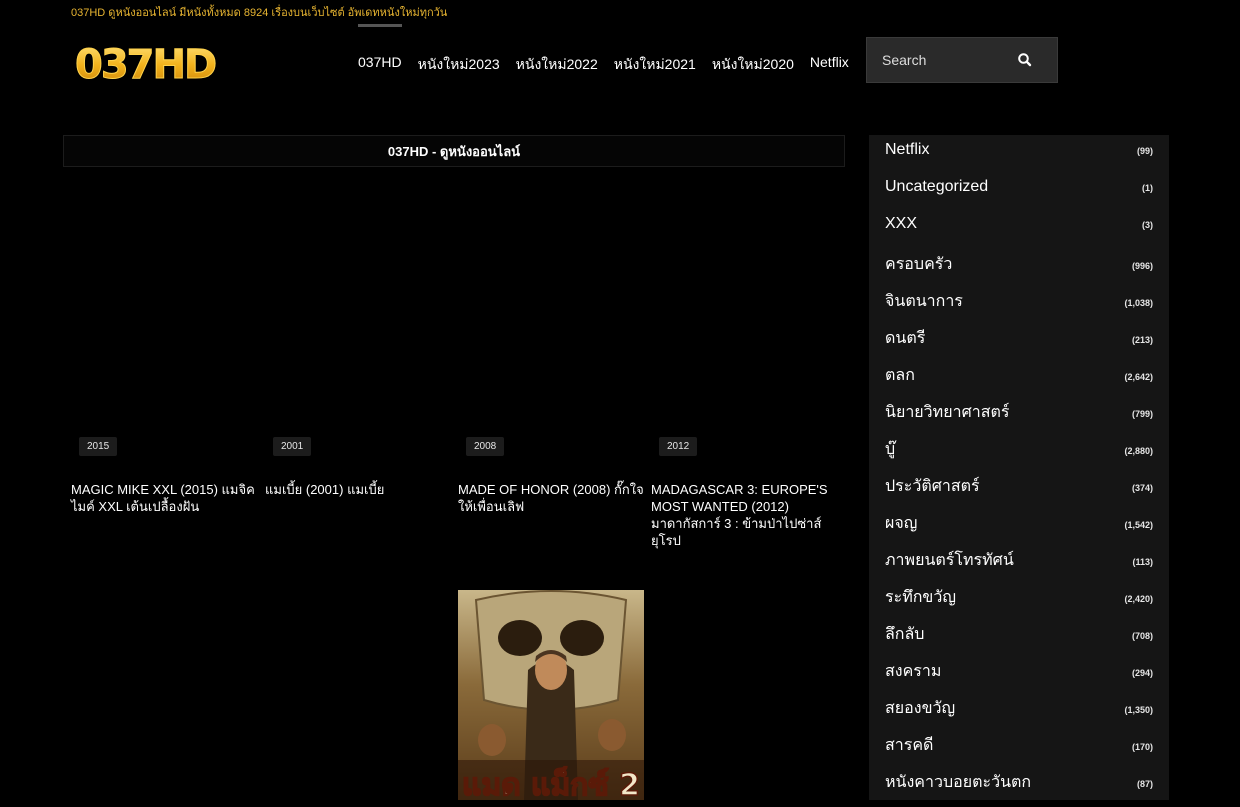  What do you see at coordinates (1019, 344) in the screenshot?
I see `category-item: ดนตรี (213)` at bounding box center [1019, 344].